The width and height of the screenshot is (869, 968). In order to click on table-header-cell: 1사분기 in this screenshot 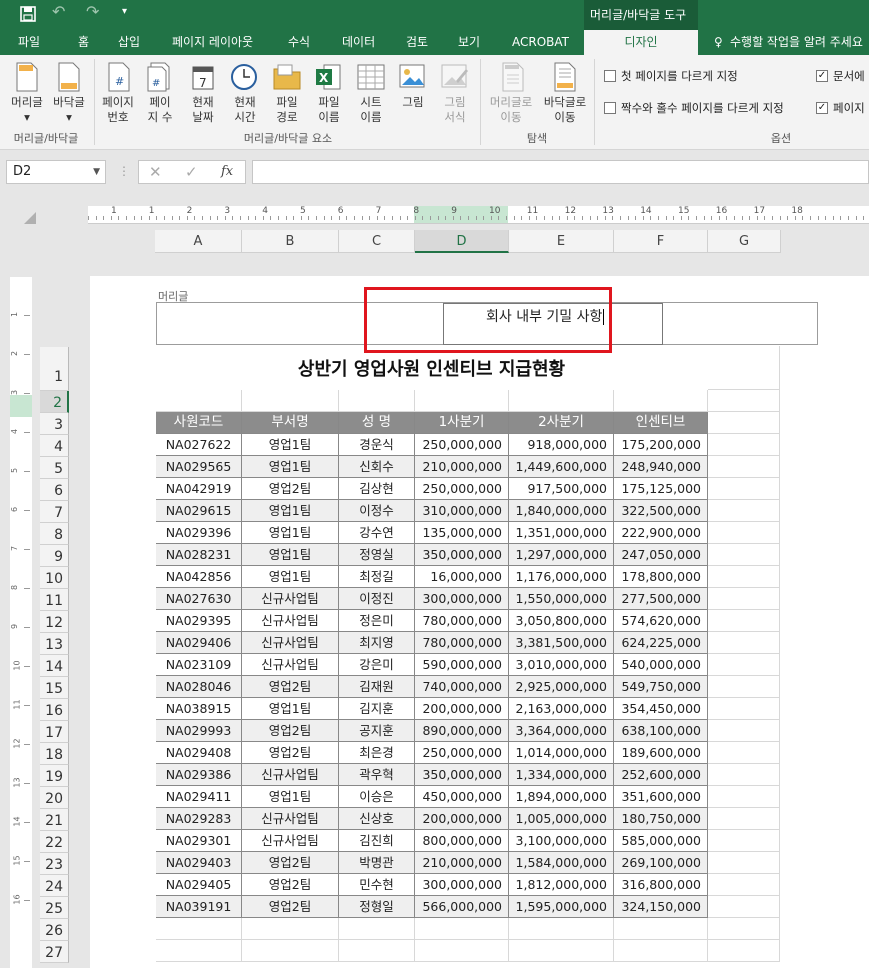, I will do `click(462, 423)`.